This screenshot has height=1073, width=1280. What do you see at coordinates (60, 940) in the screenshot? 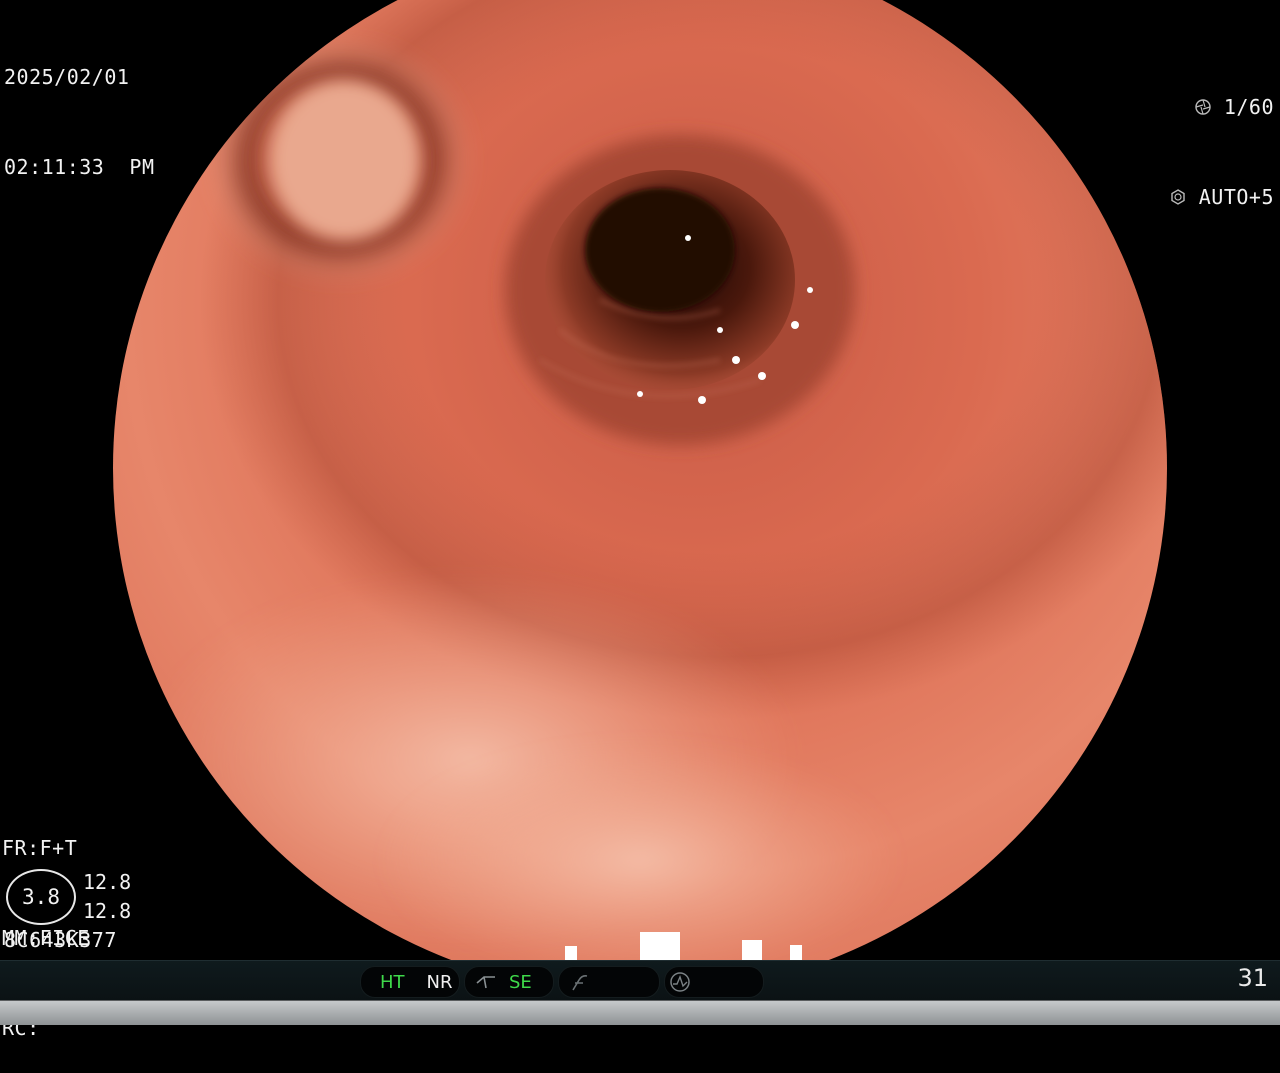
I see `serial-number: 8C643K377` at bounding box center [60, 940].